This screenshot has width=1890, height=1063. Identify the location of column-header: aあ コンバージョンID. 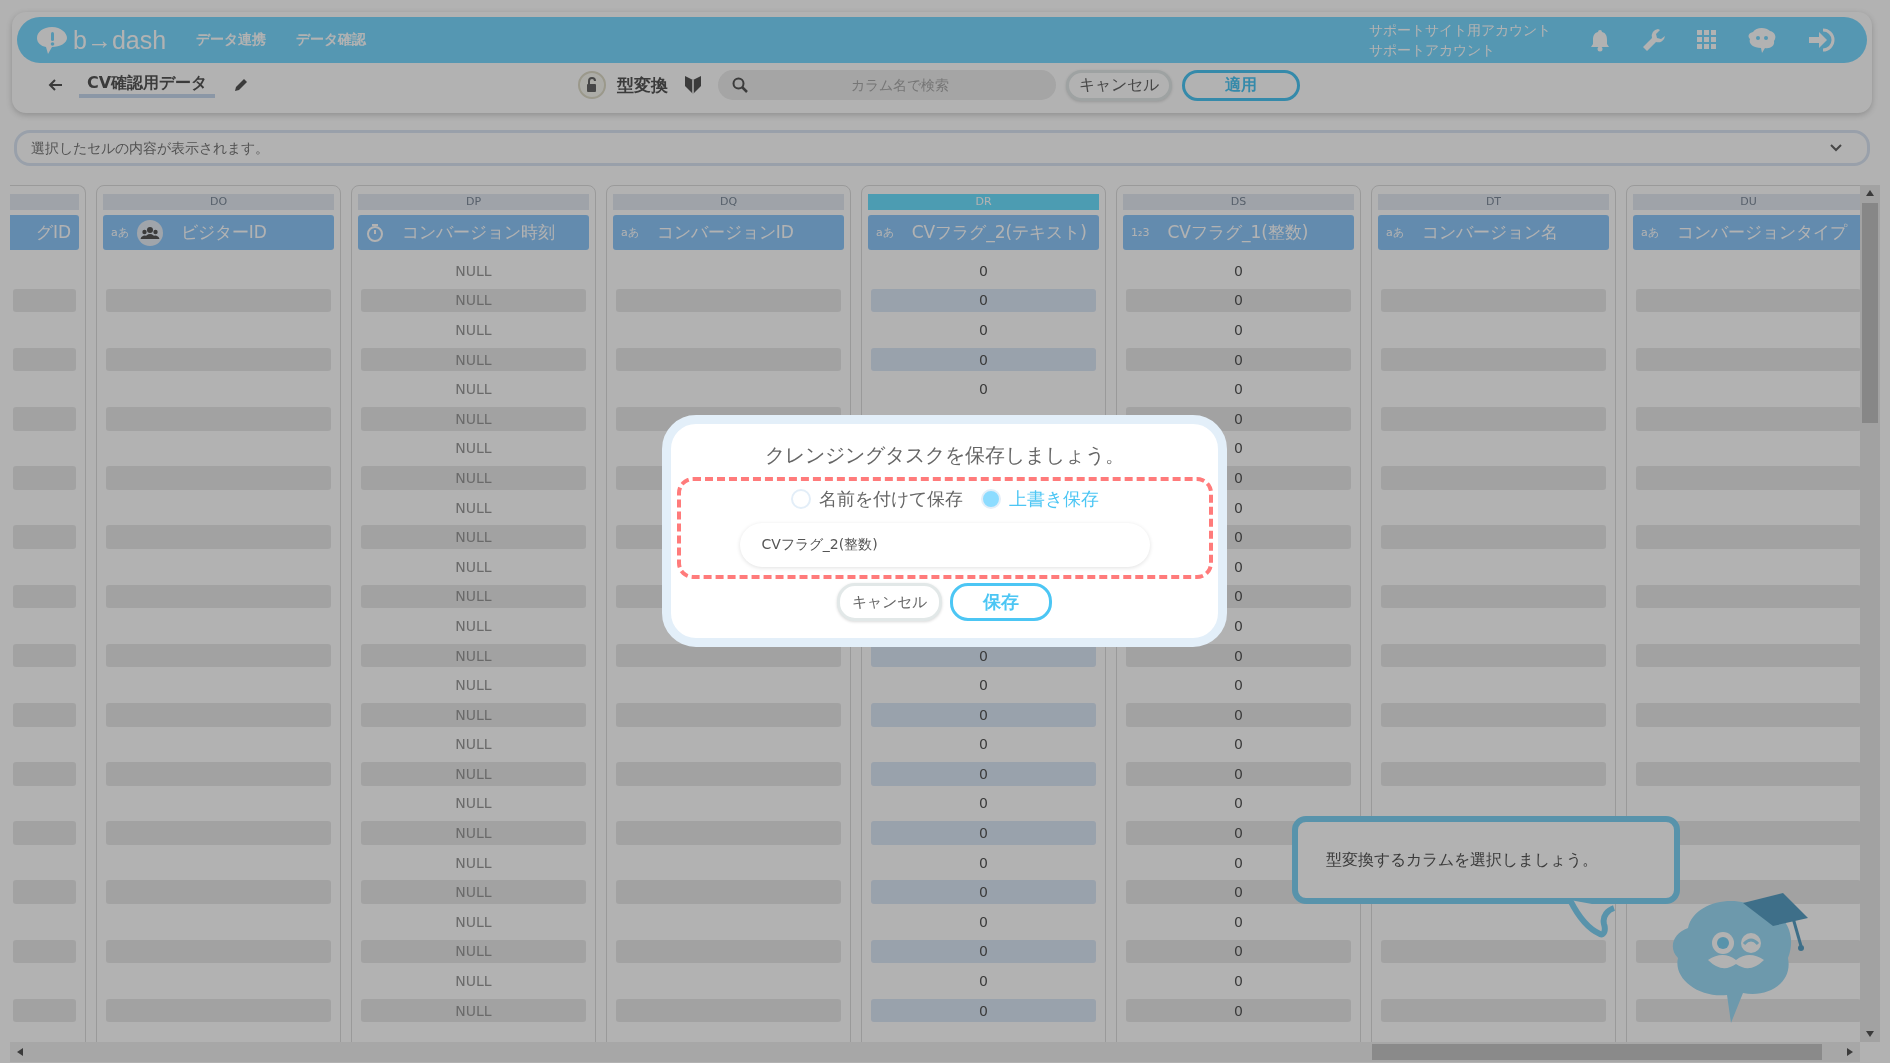
(728, 232).